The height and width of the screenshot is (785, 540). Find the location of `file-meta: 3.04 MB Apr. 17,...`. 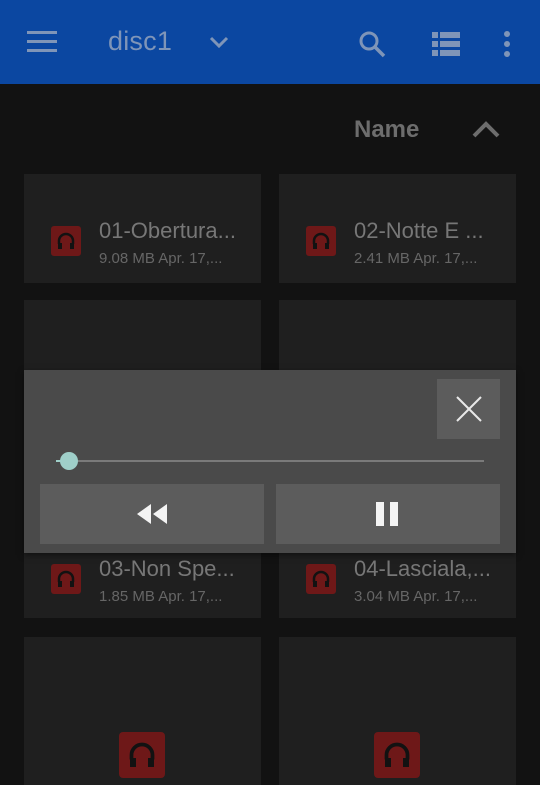

file-meta: 3.04 MB Apr. 17,... is located at coordinates (429, 596).